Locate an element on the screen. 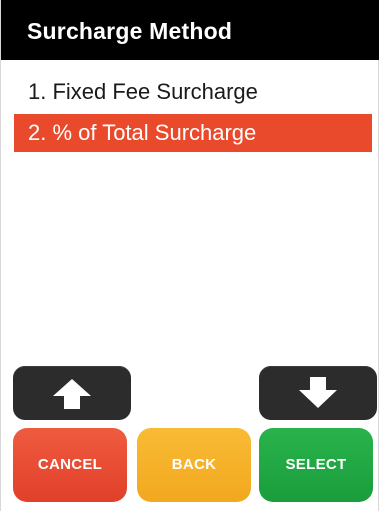 The width and height of the screenshot is (379, 511). scroll-up-button is located at coordinates (72, 393).